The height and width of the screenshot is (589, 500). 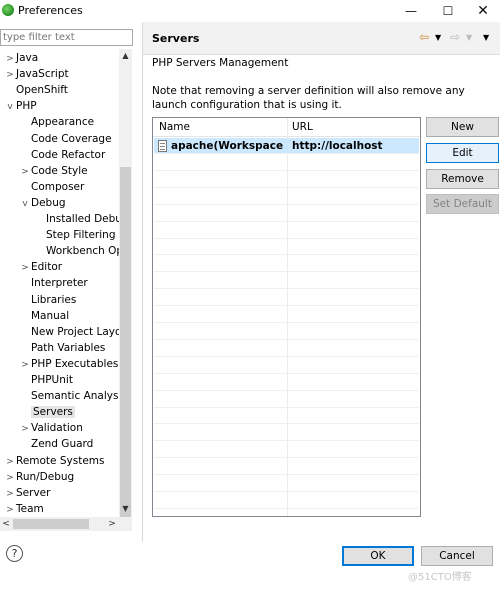 What do you see at coordinates (51, 187) in the screenshot?
I see `tree-item-composer: Composer` at bounding box center [51, 187].